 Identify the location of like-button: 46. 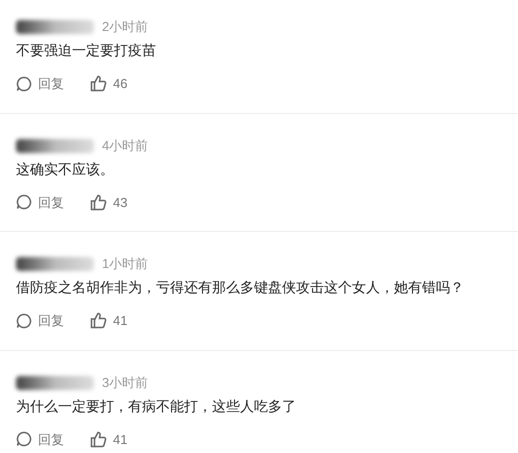
(109, 84).